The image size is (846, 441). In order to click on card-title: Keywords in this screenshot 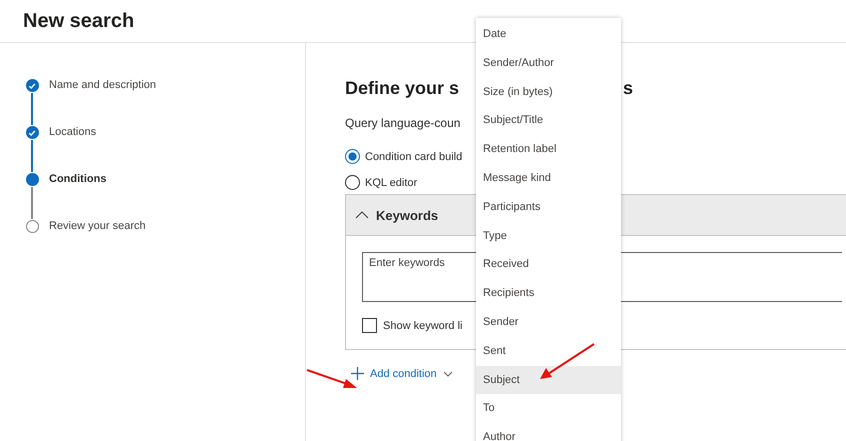, I will do `click(407, 215)`.